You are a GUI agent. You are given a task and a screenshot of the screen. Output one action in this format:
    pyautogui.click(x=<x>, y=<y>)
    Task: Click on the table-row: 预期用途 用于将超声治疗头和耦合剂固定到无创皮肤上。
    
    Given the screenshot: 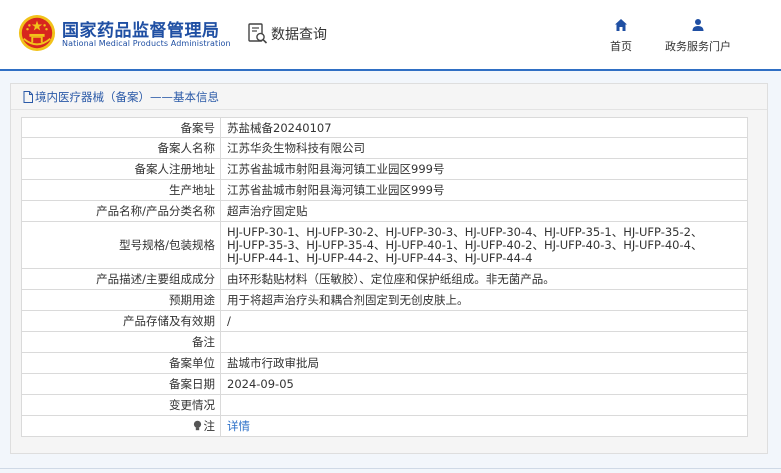 What is the action you would take?
    pyautogui.click(x=384, y=300)
    